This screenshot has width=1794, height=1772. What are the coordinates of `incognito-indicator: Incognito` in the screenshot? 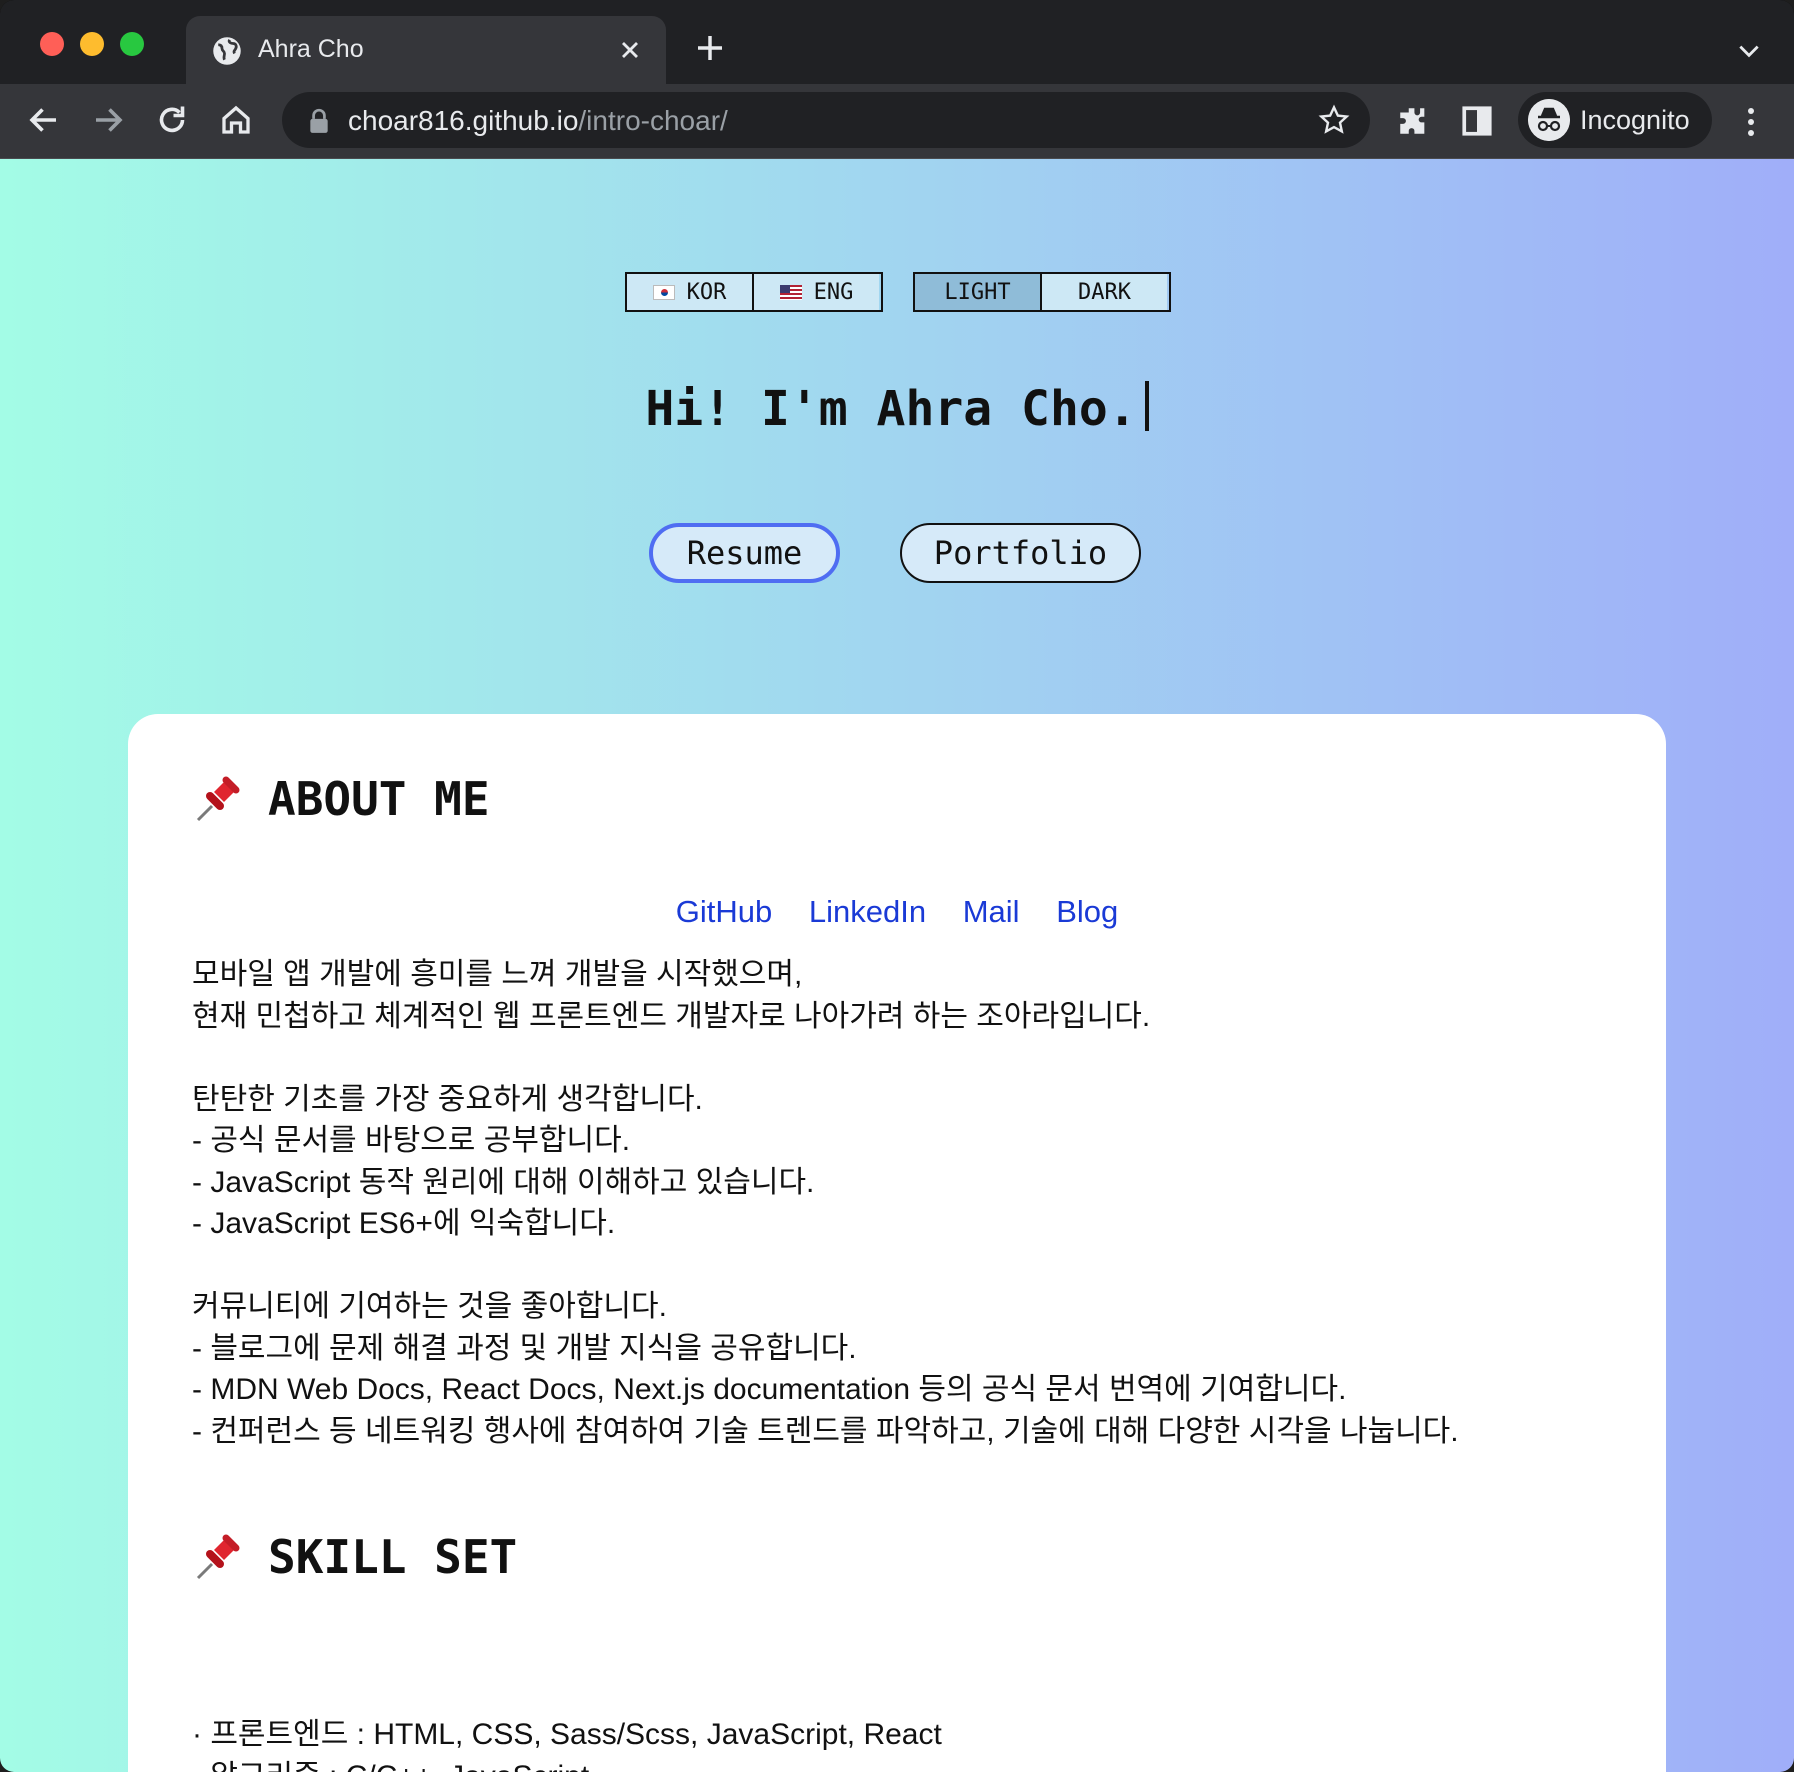 It's located at (1615, 120).